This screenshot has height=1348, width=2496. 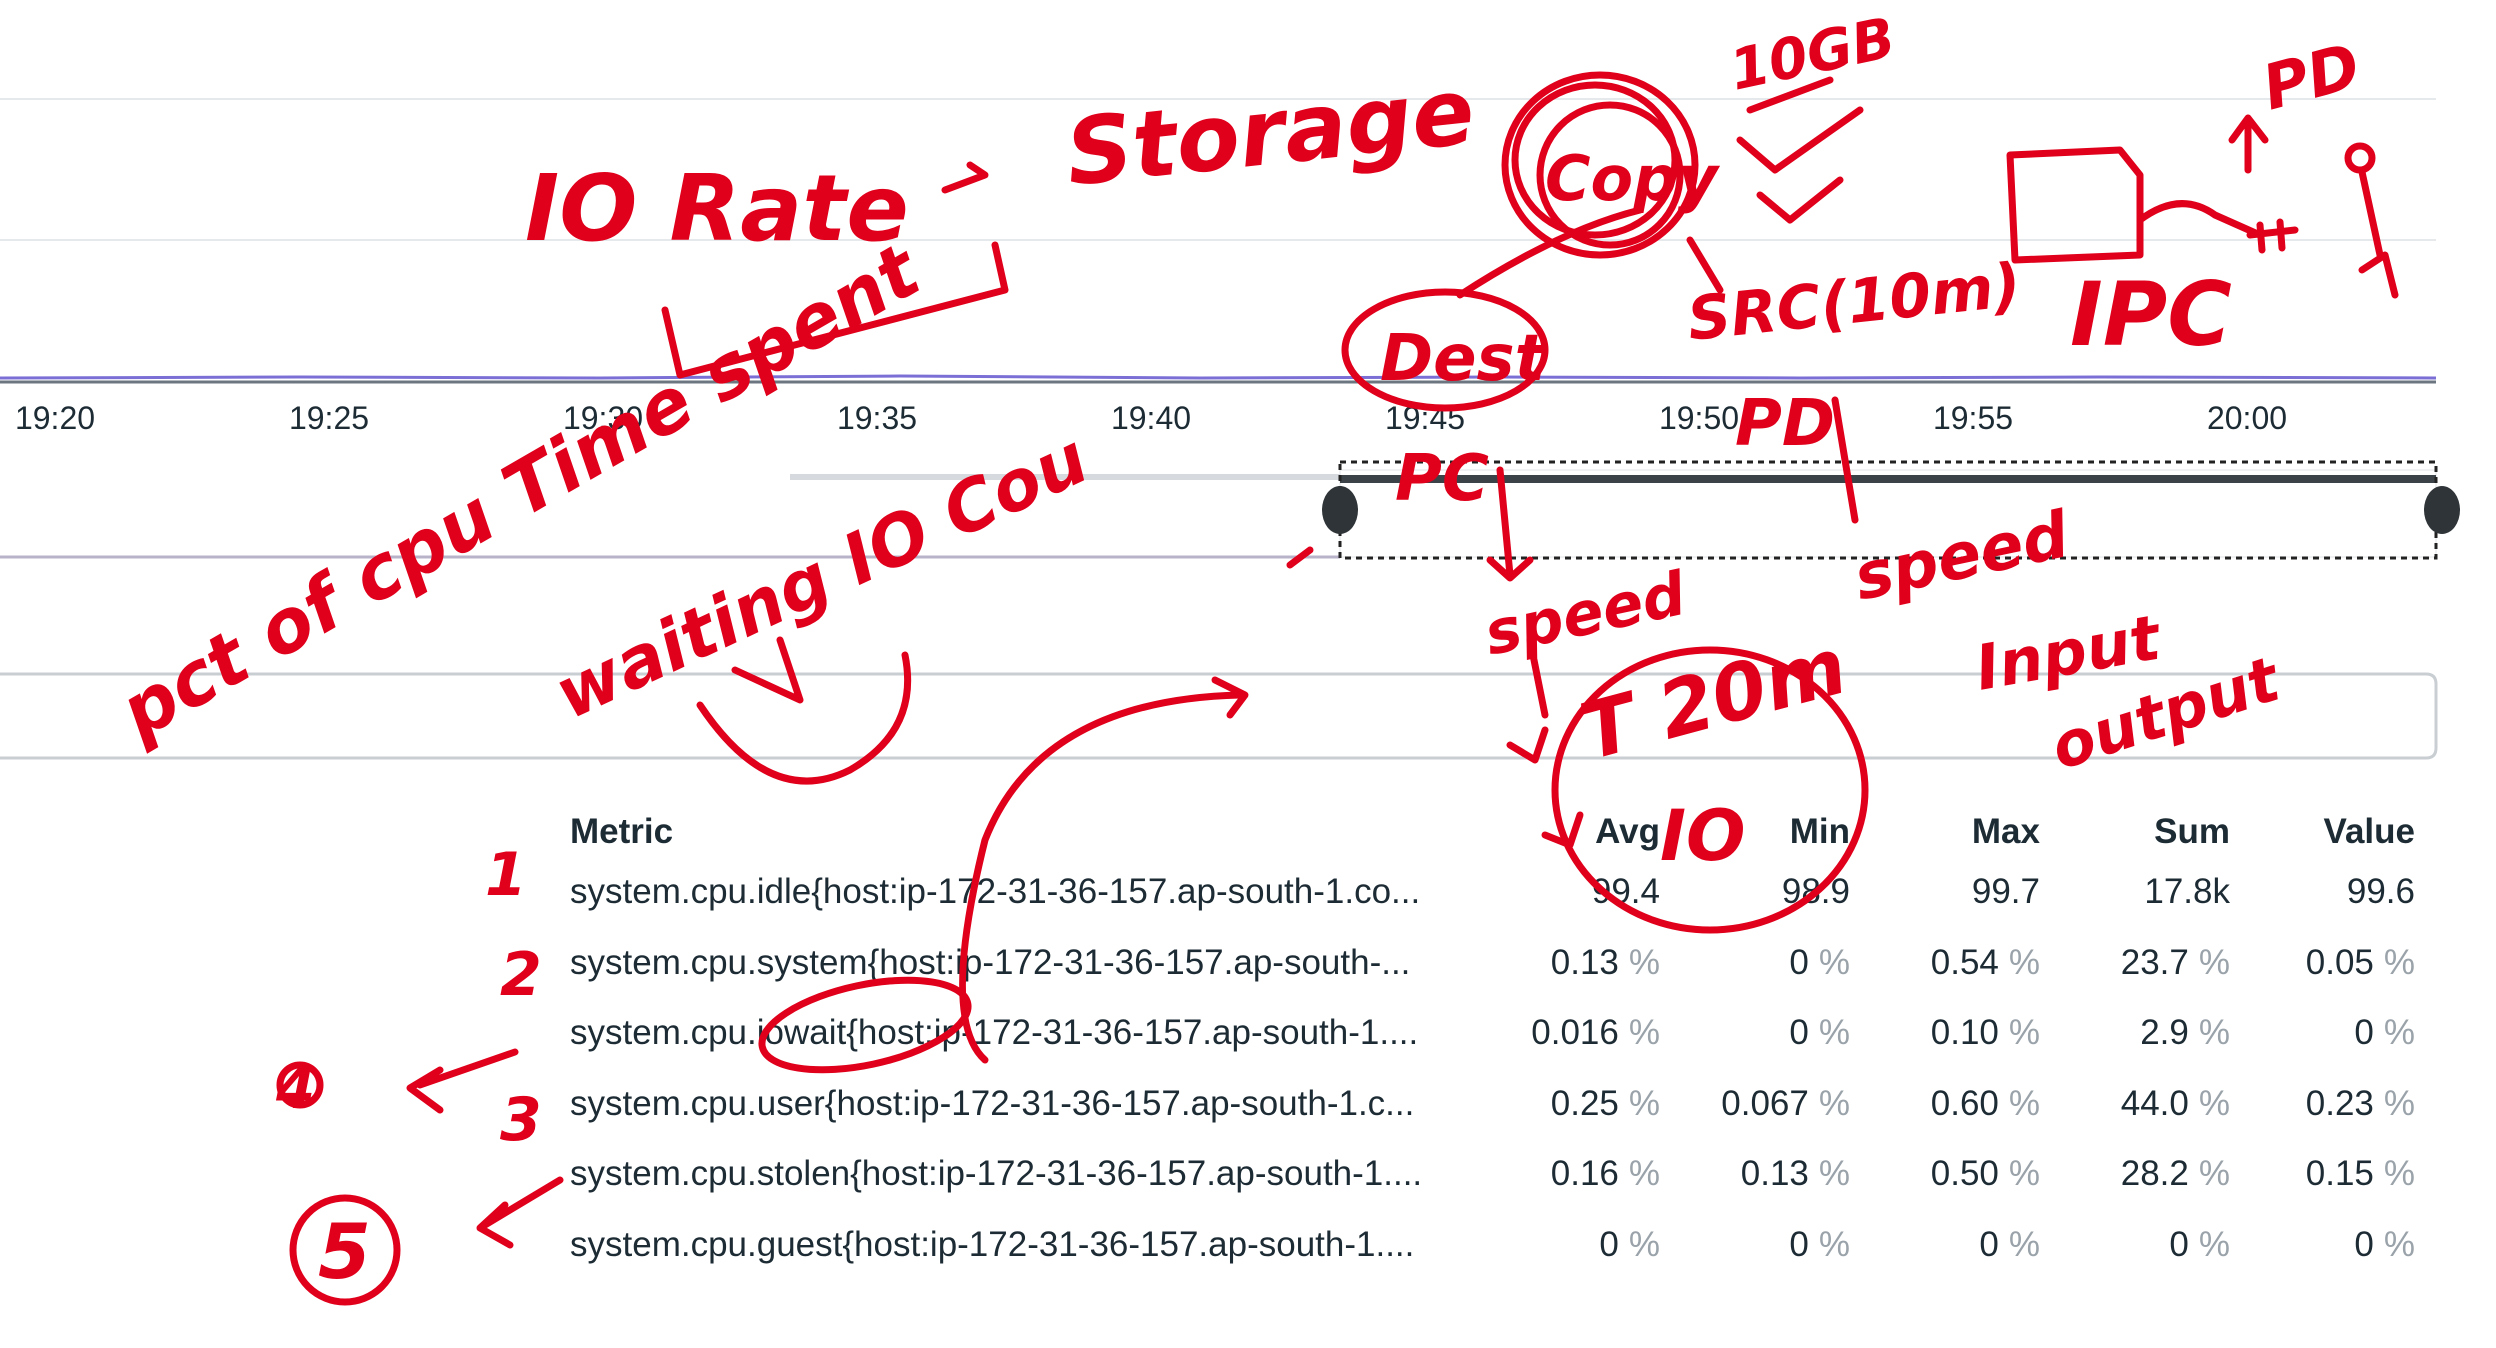 I want to click on annotation-src: SRC(10m), so click(x=1854, y=302).